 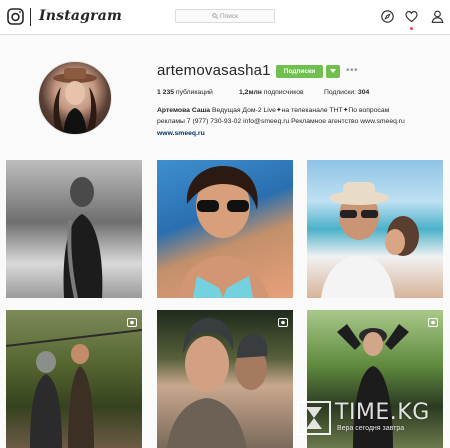 What do you see at coordinates (411, 16) in the screenshot?
I see `heart-icon` at bounding box center [411, 16].